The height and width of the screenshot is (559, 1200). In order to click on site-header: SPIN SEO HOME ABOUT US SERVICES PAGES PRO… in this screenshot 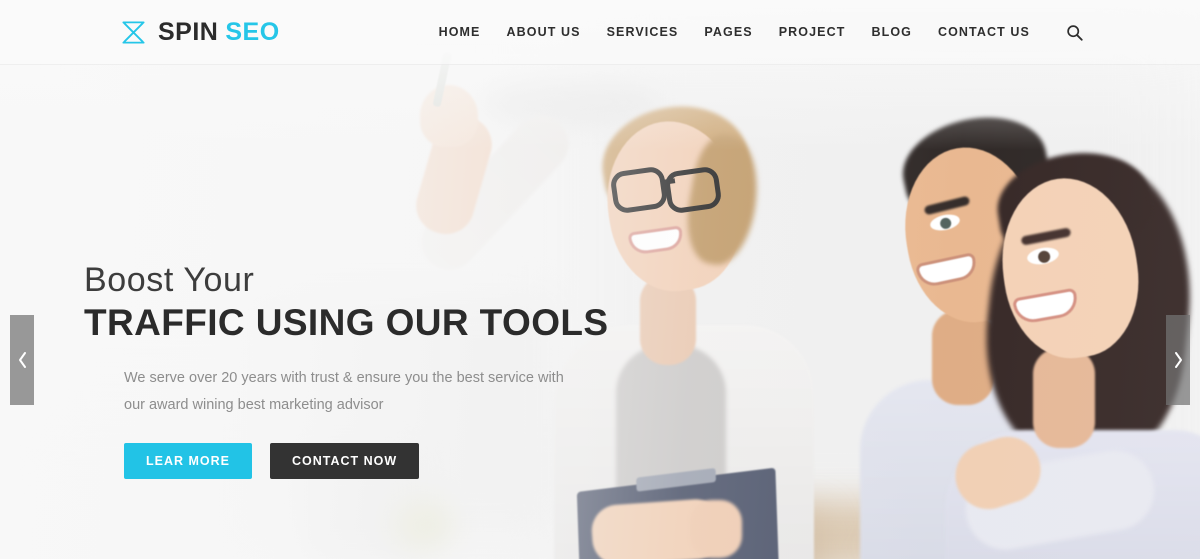, I will do `click(600, 32)`.